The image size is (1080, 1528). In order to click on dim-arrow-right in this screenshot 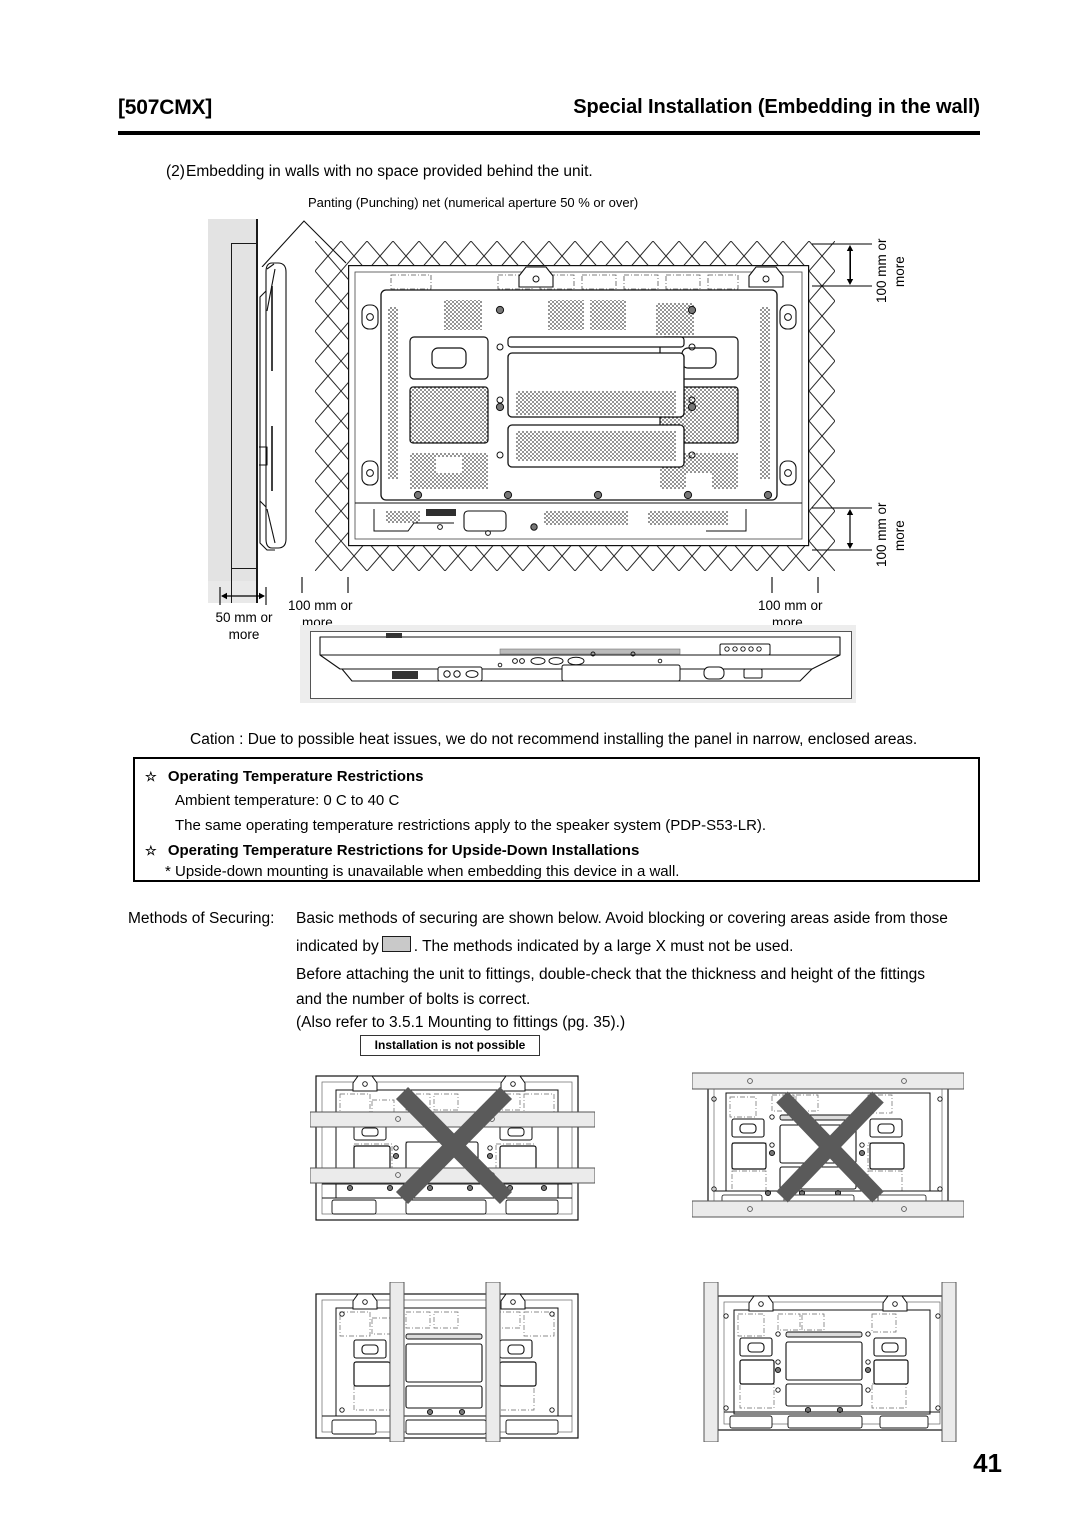, I will do `click(795, 585)`.